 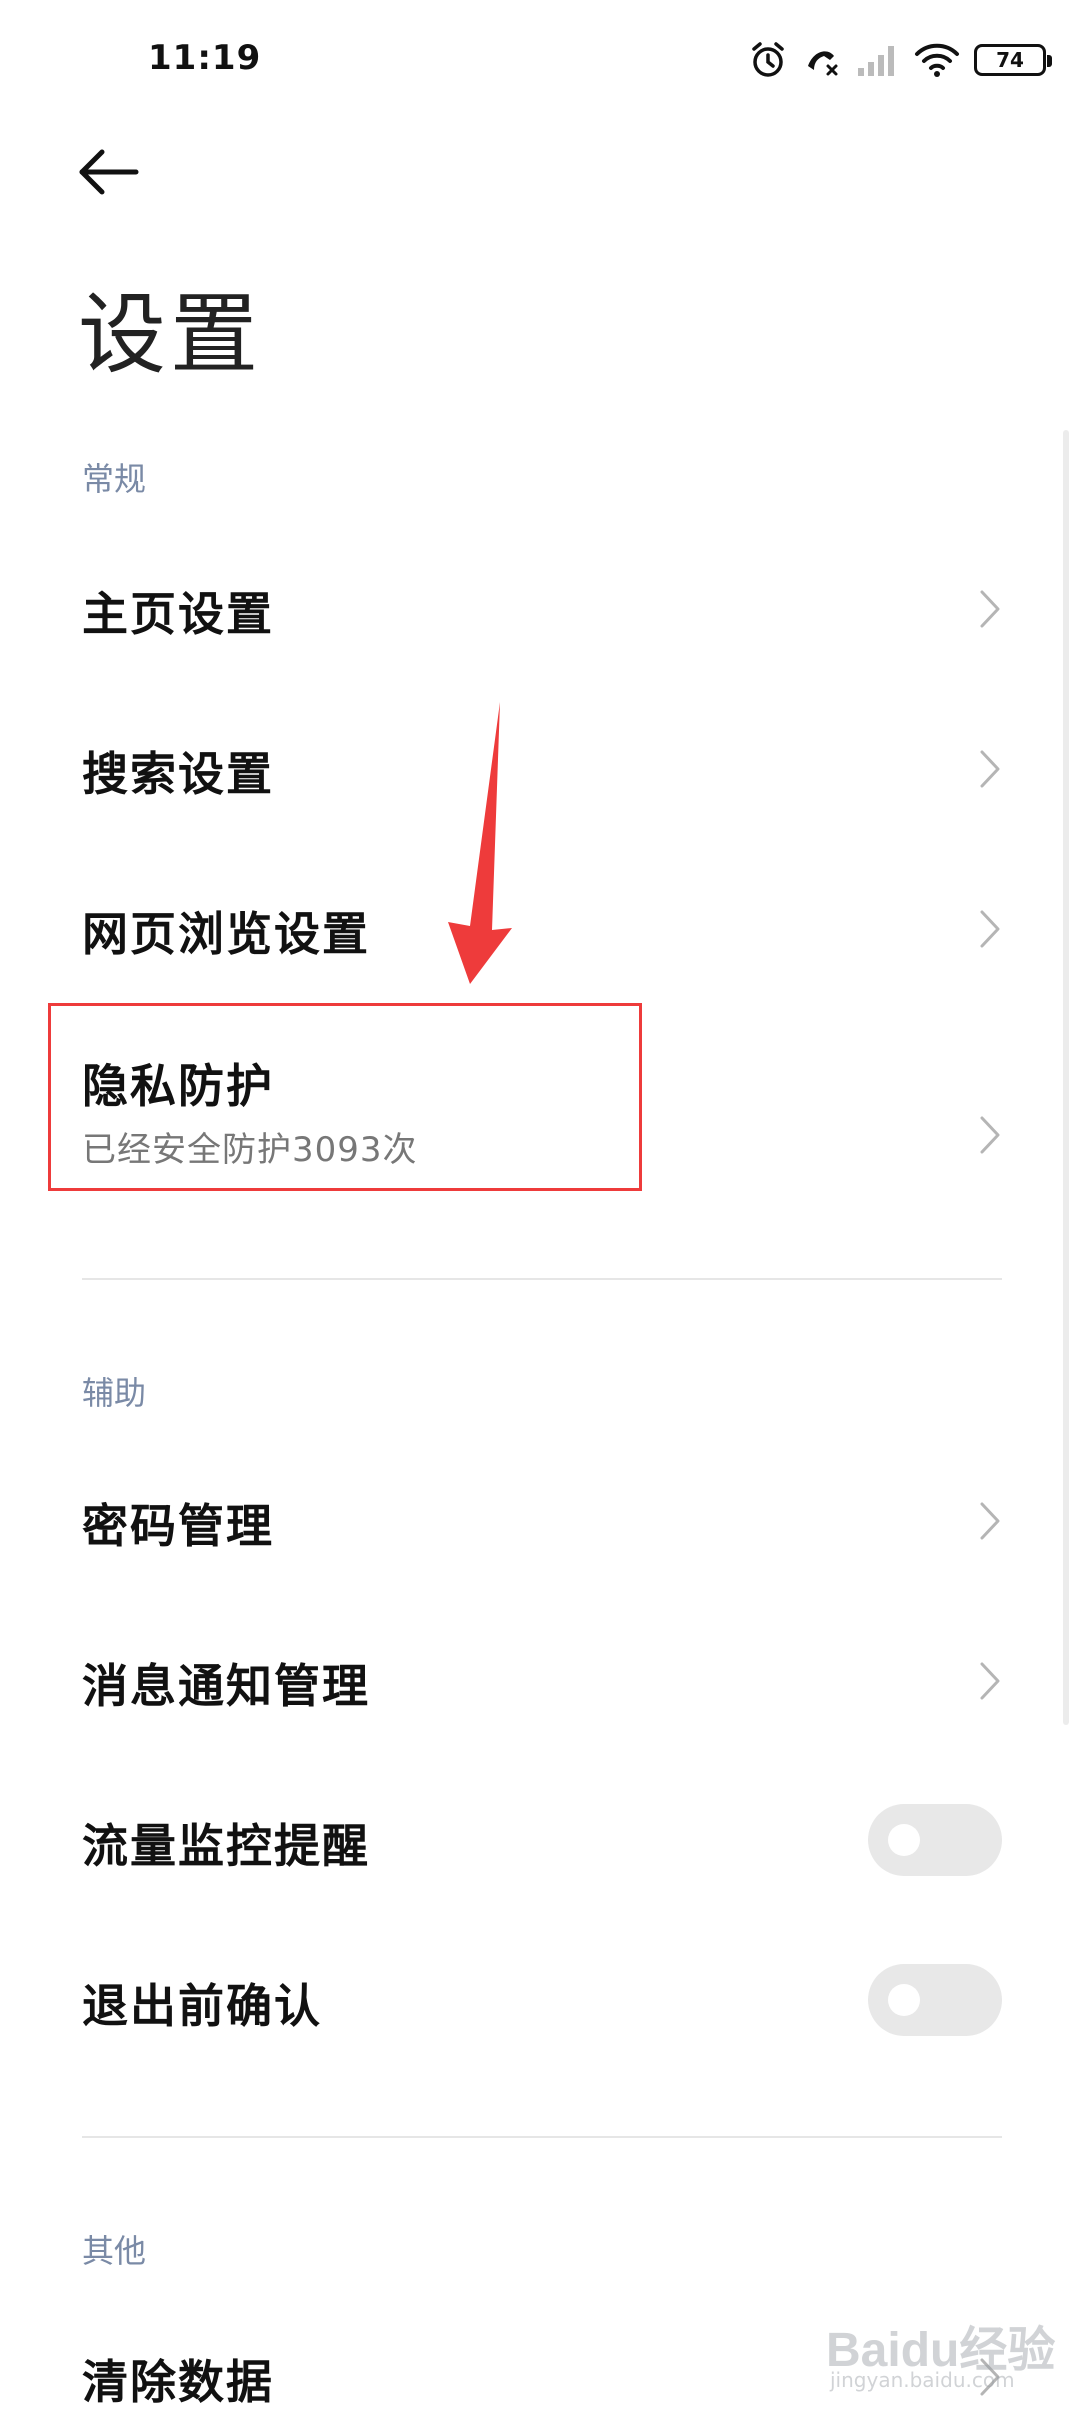 What do you see at coordinates (226, 1686) in the screenshot?
I see `settings-item-label: 消息通知管理` at bounding box center [226, 1686].